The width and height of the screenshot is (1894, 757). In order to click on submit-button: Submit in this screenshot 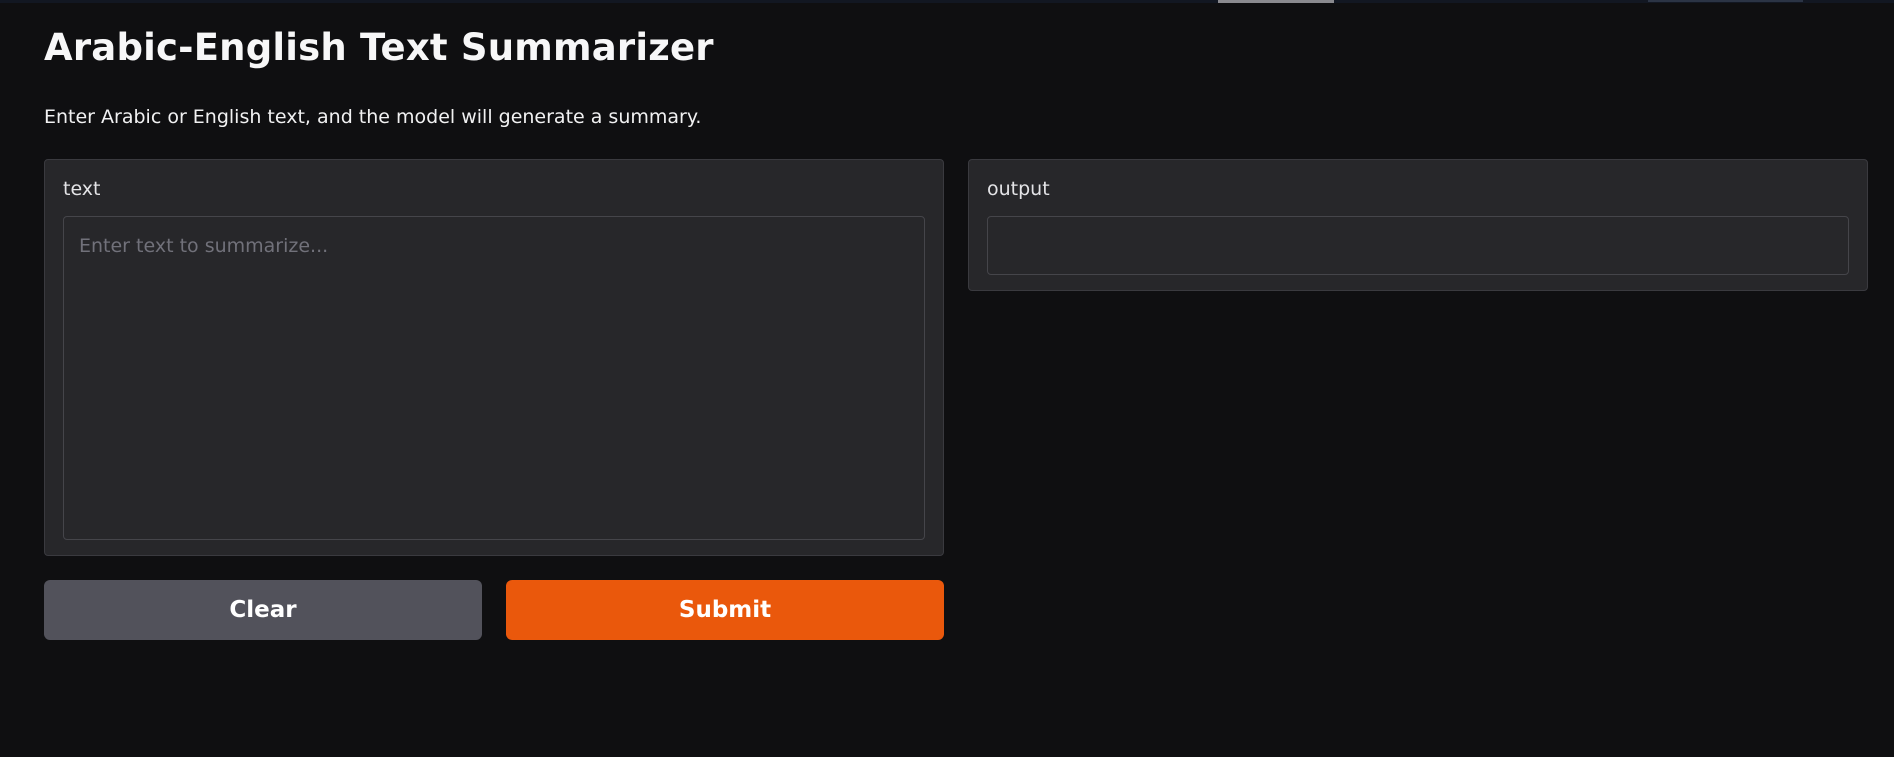, I will do `click(725, 610)`.